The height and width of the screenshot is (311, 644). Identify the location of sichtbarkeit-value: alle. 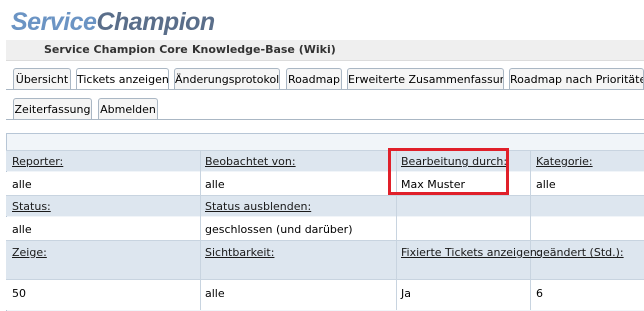
(215, 293).